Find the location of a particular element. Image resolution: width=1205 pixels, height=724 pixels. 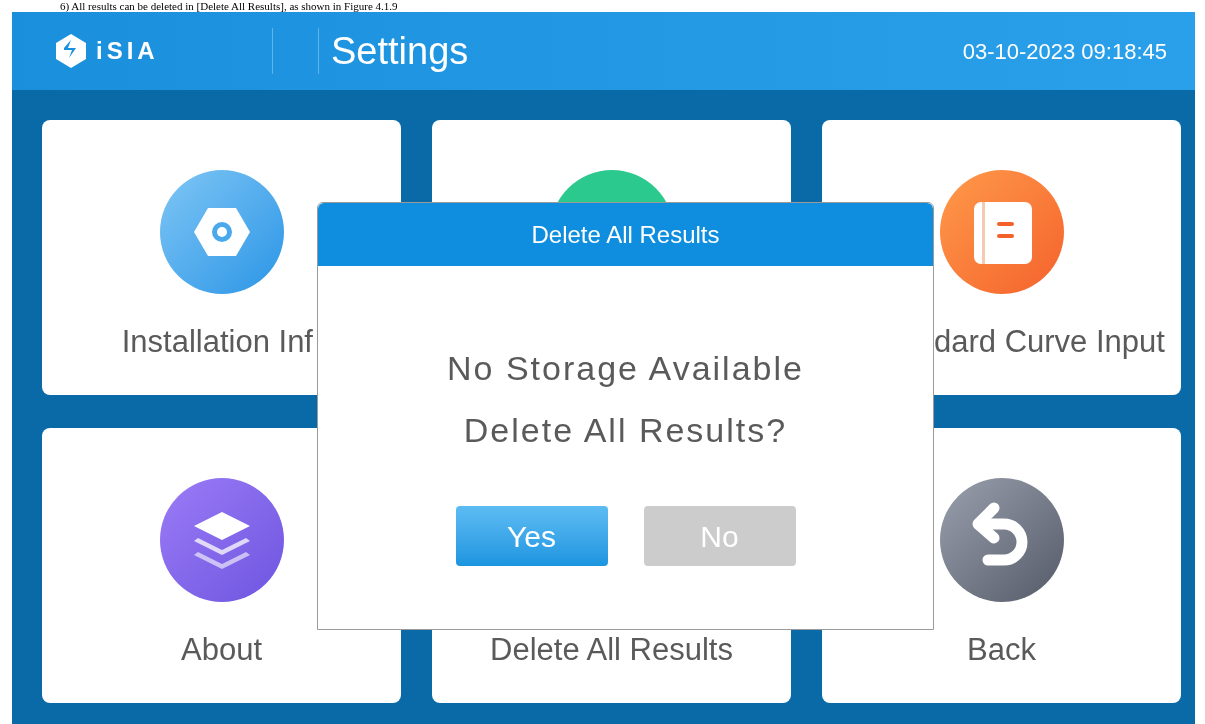

tile-label: dard Curve Input is located at coordinates (1049, 342).